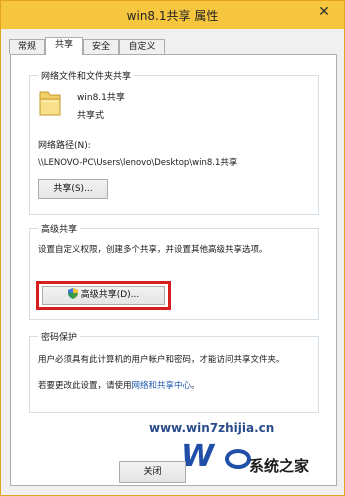 The height and width of the screenshot is (496, 345). Describe the element at coordinates (152, 472) in the screenshot. I see `close-button: 关闭` at that location.